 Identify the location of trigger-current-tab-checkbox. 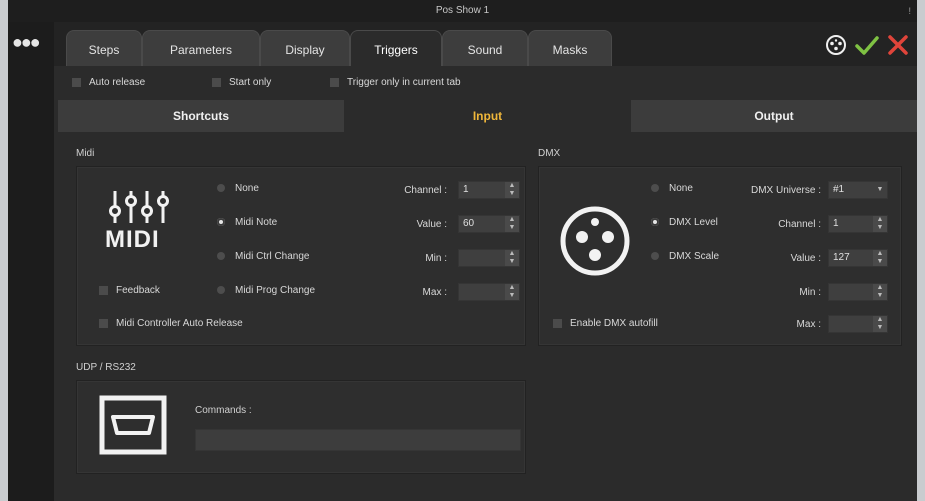
(334, 82).